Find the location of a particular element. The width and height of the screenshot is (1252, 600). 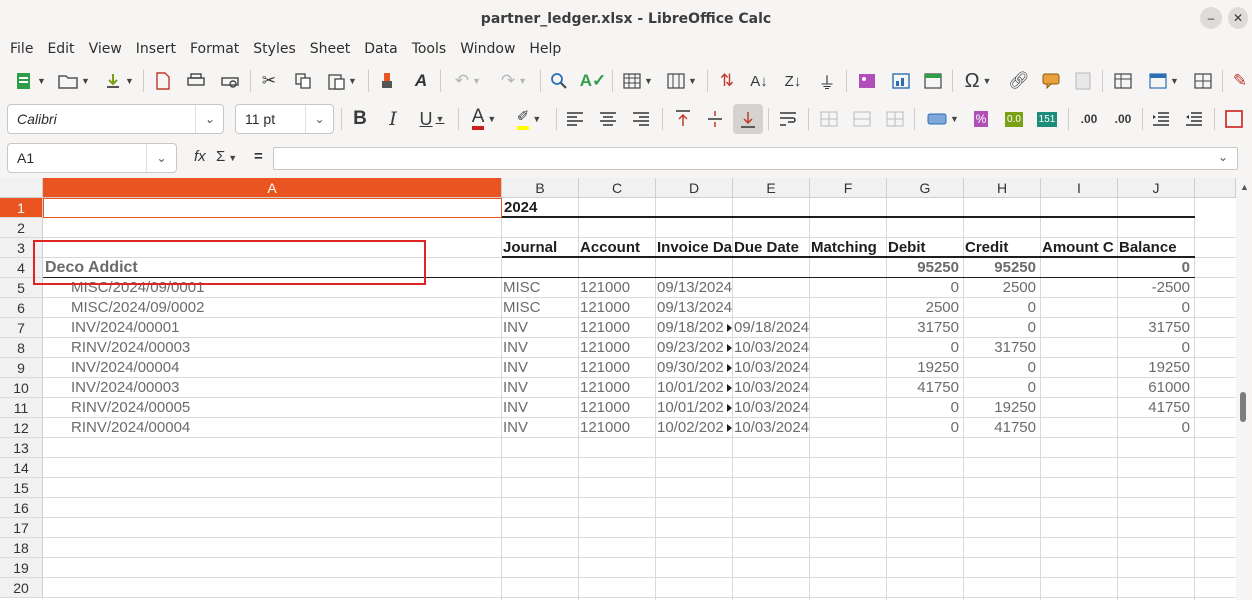

menu-sheet: Sheet is located at coordinates (330, 49).